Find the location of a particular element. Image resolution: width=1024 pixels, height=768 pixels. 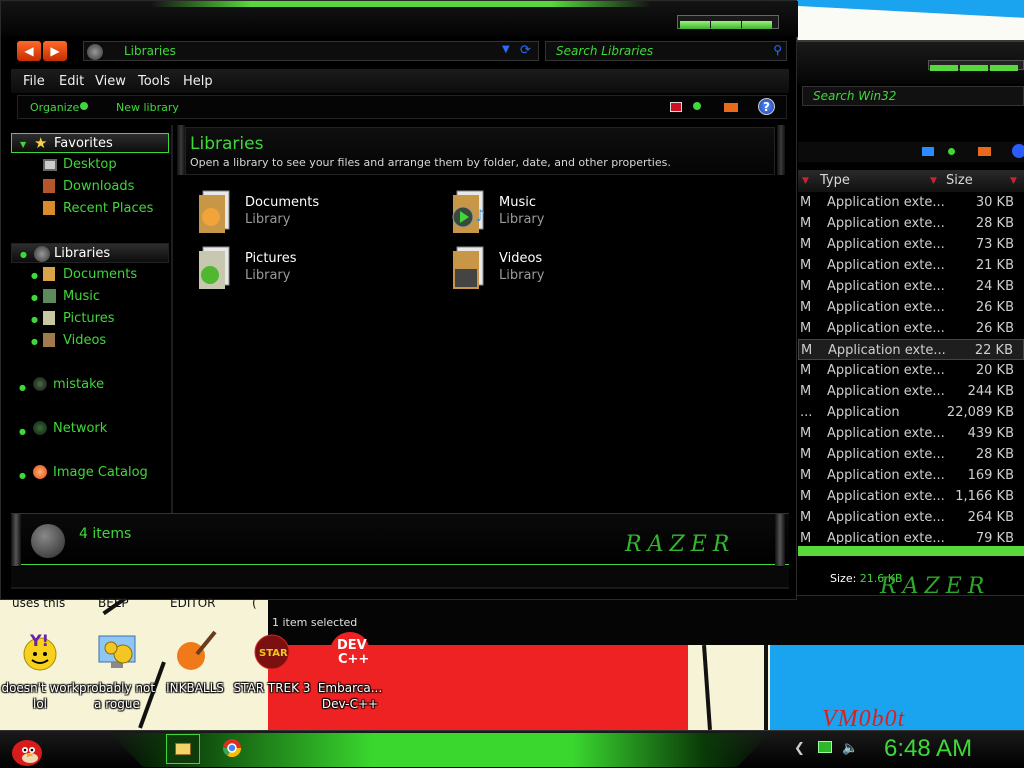

preview-pane-icon is located at coordinates (731, 107).